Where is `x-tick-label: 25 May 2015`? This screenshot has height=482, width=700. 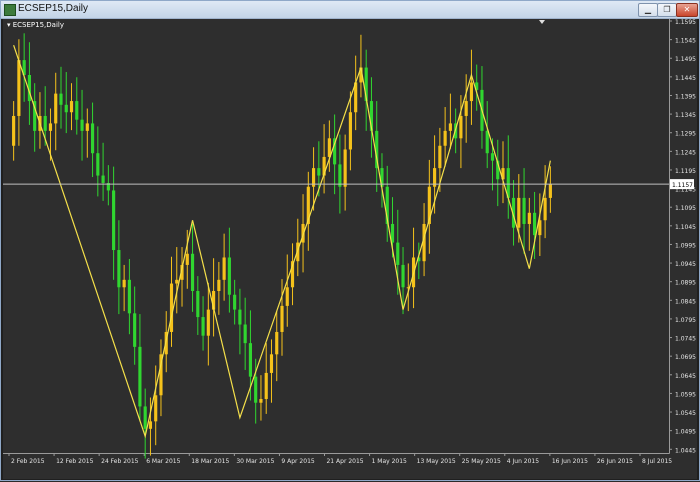
x-tick-label: 25 May 2015 is located at coordinates (481, 461).